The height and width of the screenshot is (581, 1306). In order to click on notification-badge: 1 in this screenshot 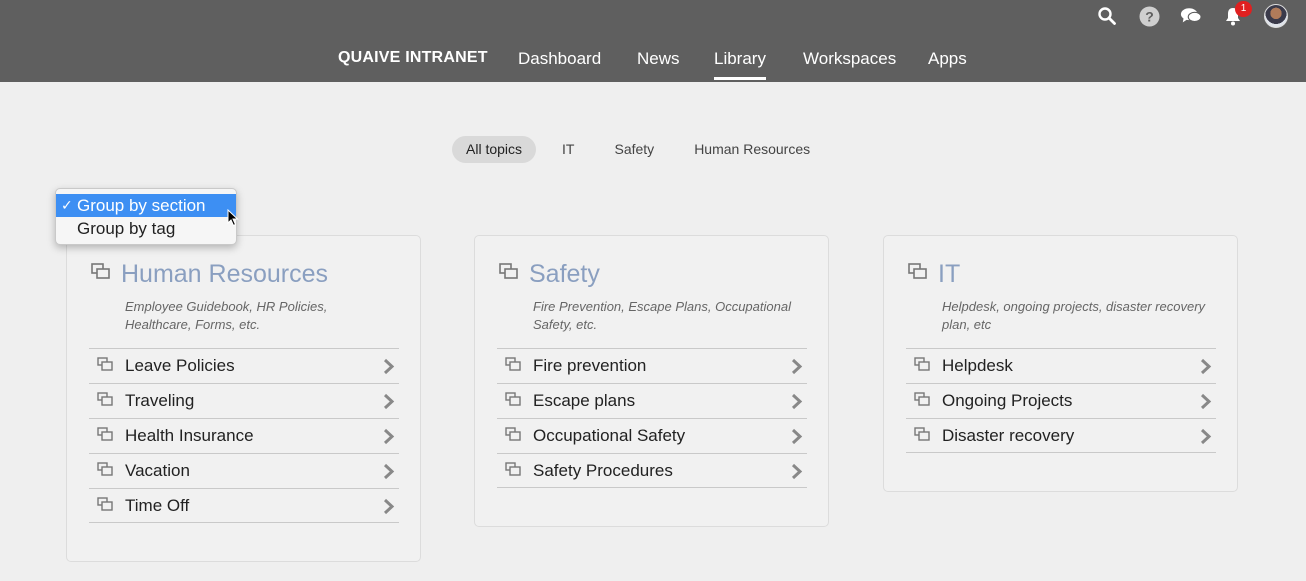, I will do `click(1243, 9)`.